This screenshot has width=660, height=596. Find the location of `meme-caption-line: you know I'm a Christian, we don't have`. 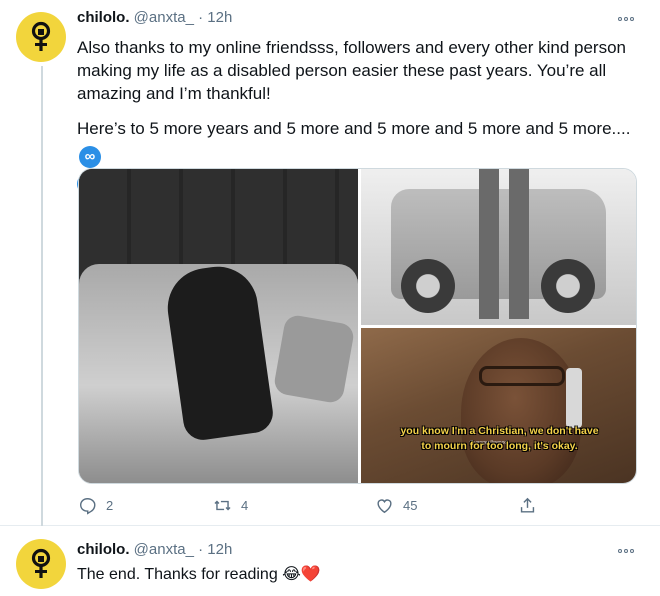

meme-caption-line: you know I'm a Christian, we don't have is located at coordinates (499, 431).